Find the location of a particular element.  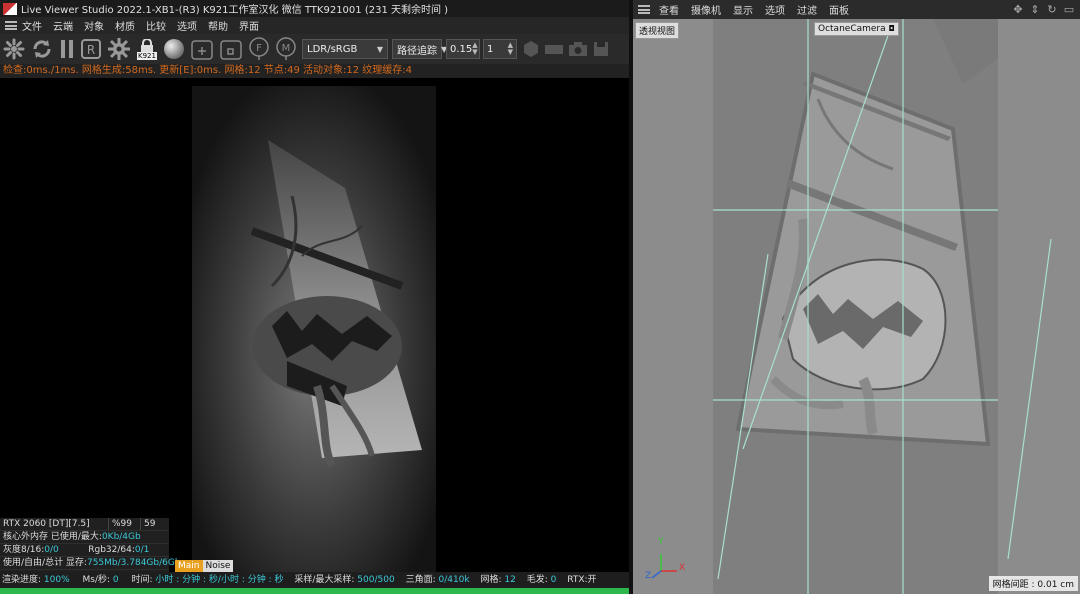

camera-icon: ◘ is located at coordinates (891, 28).